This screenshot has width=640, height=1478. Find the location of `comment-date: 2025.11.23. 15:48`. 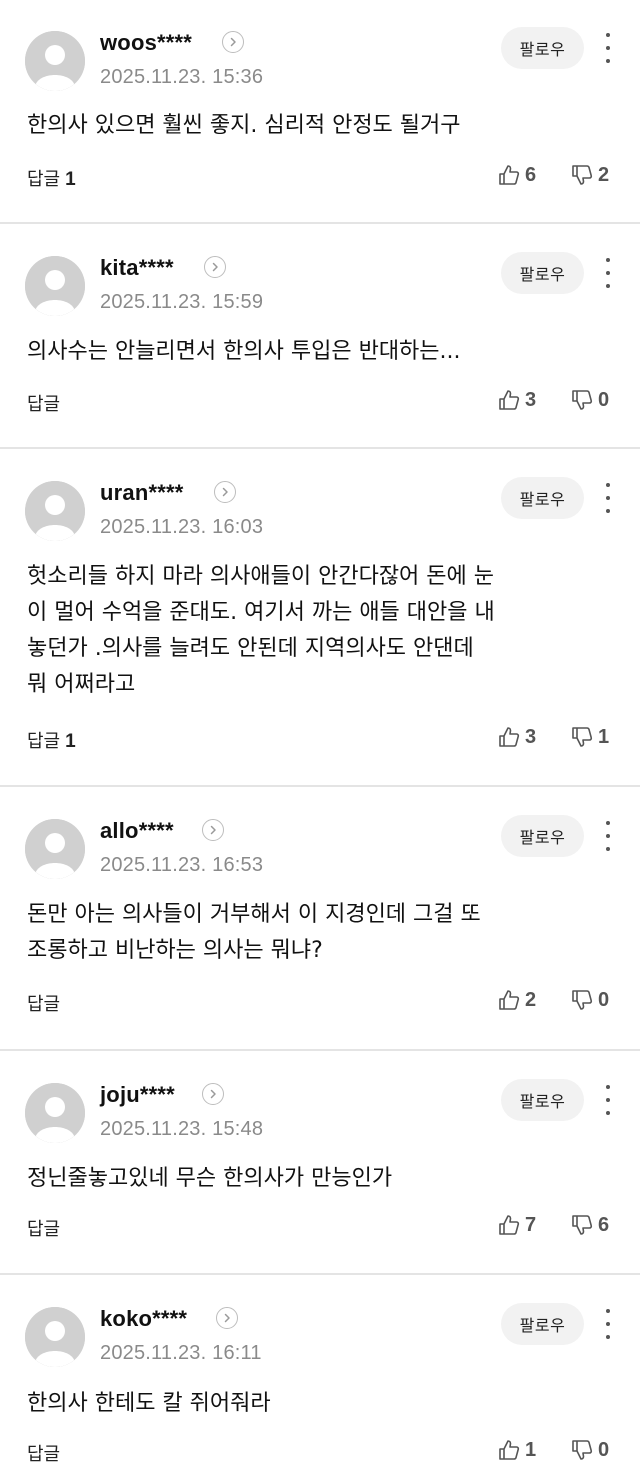

comment-date: 2025.11.23. 15:48 is located at coordinates (182, 1129).